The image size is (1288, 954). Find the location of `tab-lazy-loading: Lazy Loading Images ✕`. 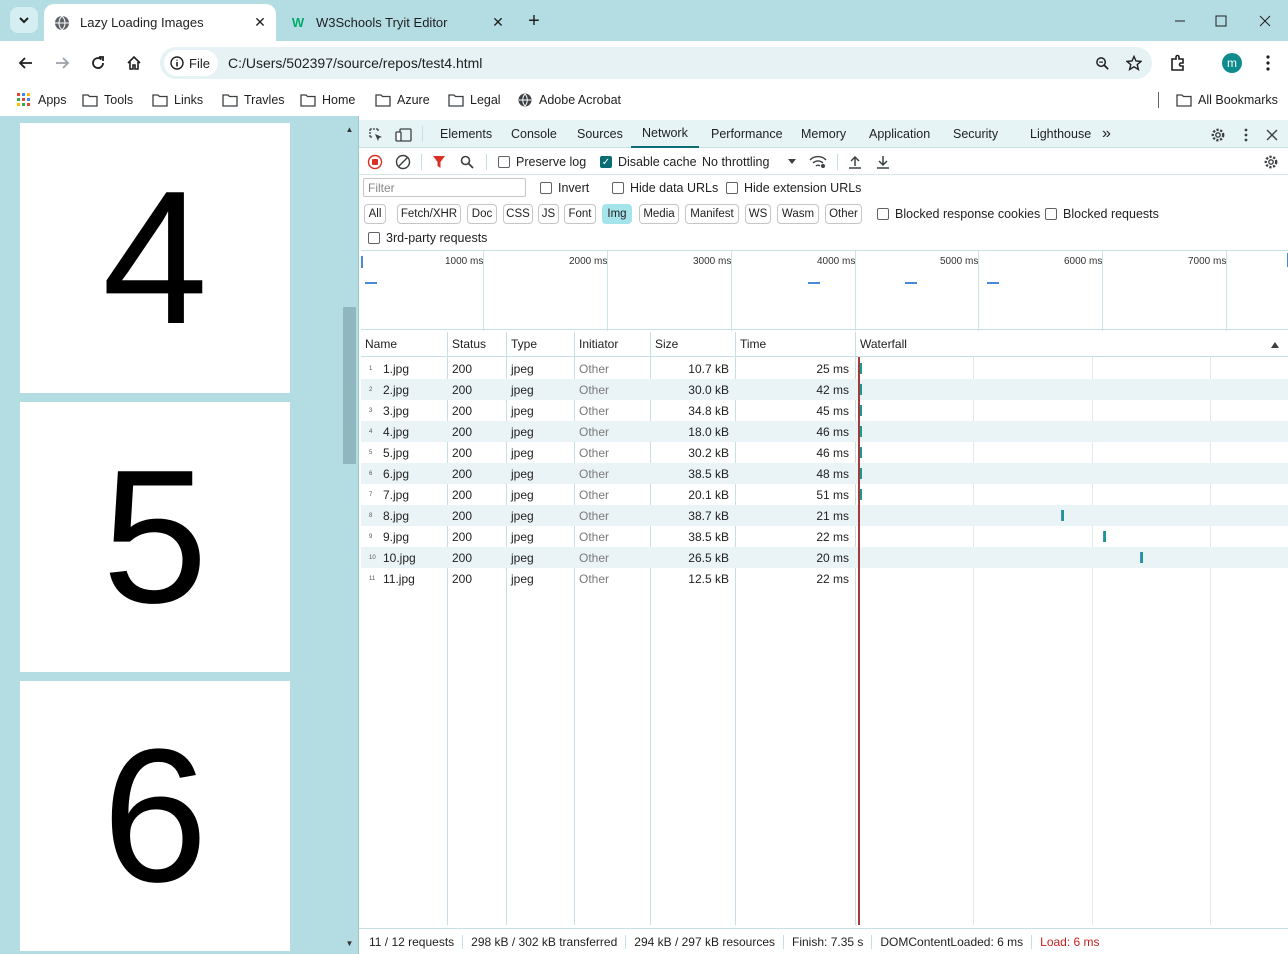

tab-lazy-loading: Lazy Loading Images ✕ is located at coordinates (160, 22).